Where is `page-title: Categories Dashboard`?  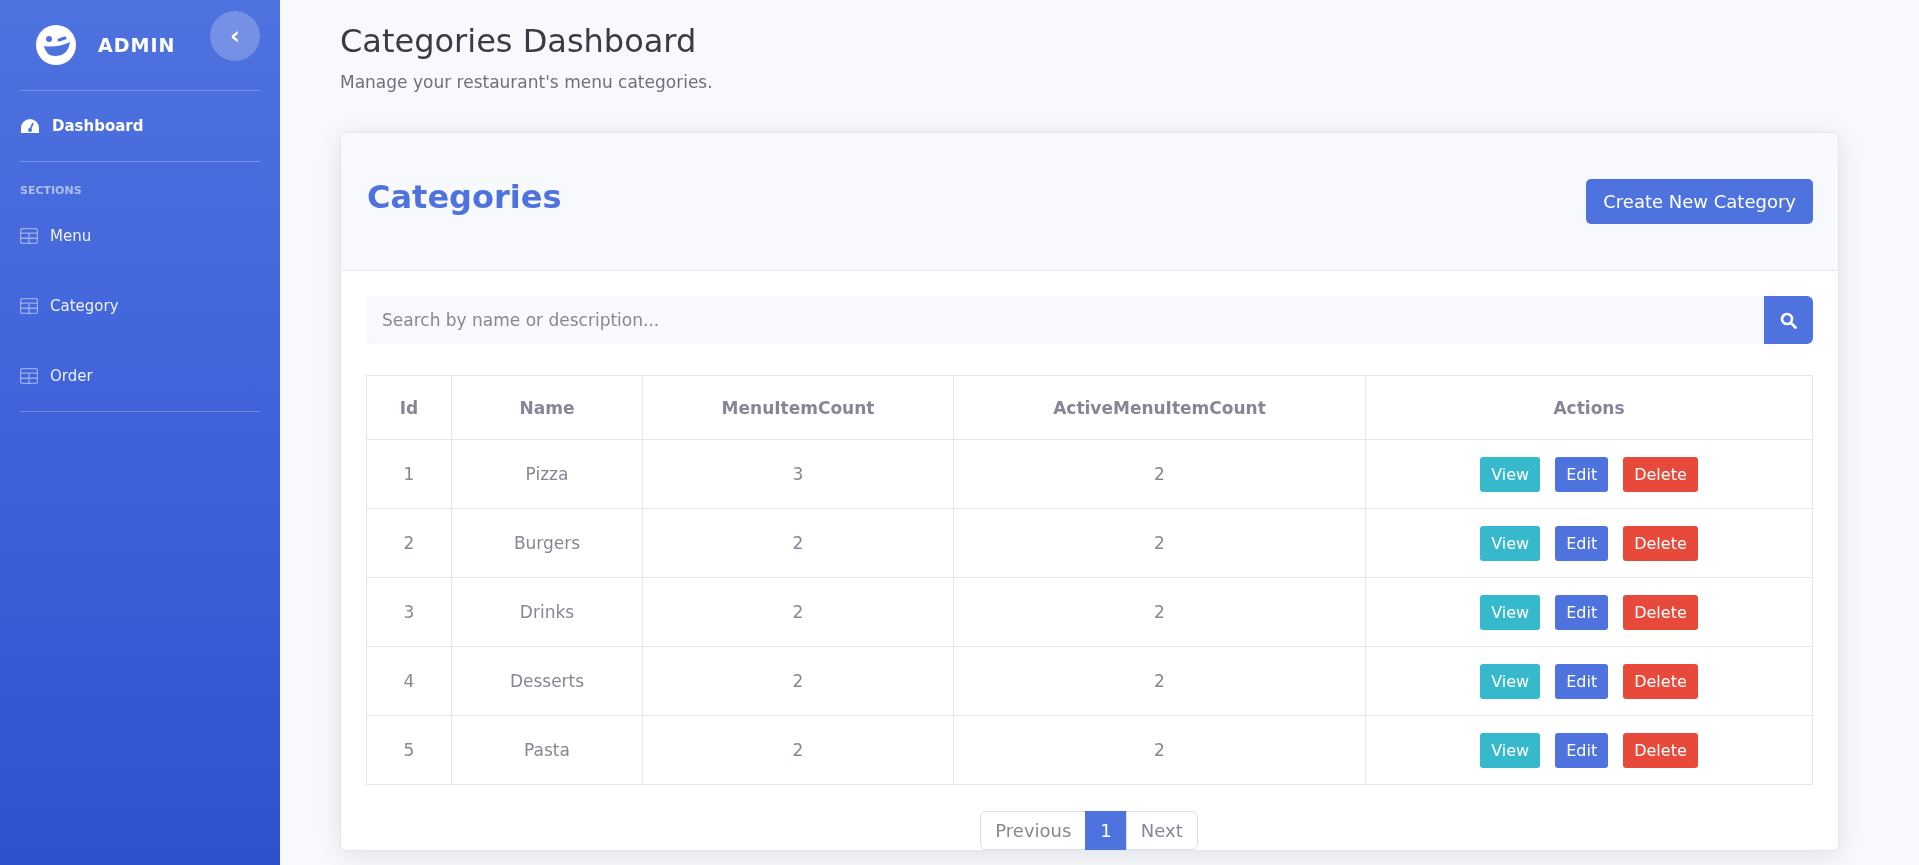
page-title: Categories Dashboard is located at coordinates (519, 41).